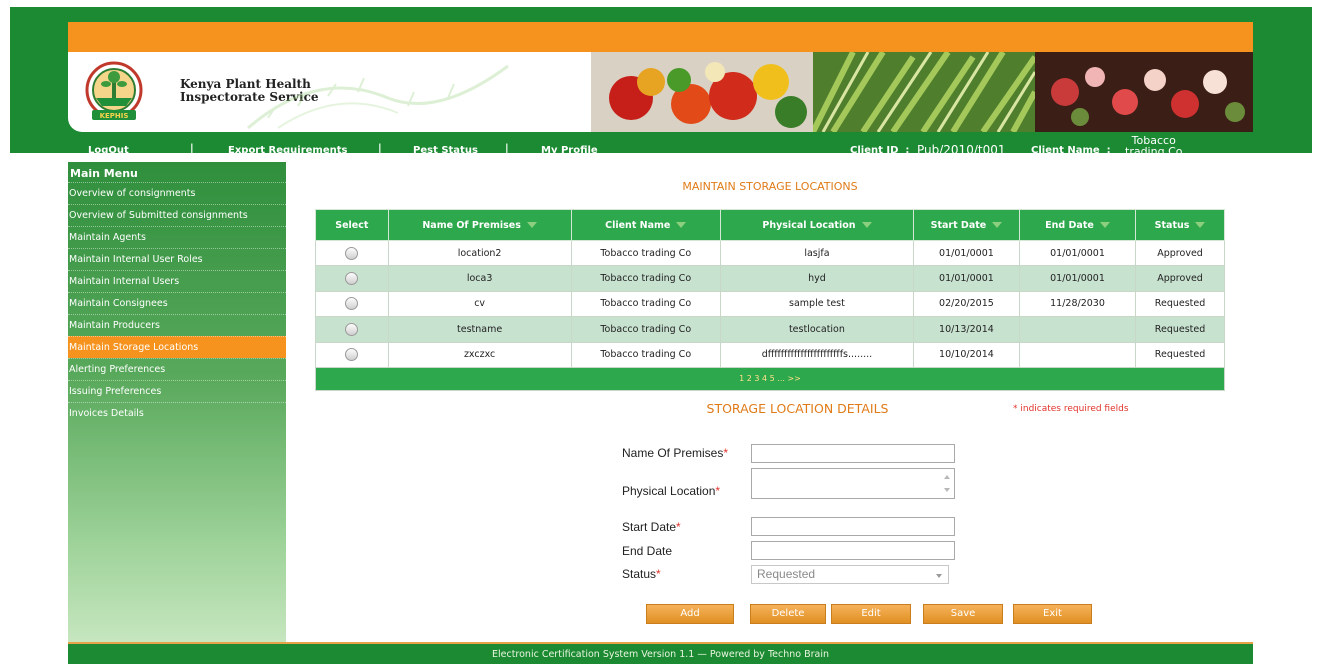 Image resolution: width=1322 pixels, height=666 pixels. Describe the element at coordinates (947, 490) in the screenshot. I see `scroll-down-icon` at that location.